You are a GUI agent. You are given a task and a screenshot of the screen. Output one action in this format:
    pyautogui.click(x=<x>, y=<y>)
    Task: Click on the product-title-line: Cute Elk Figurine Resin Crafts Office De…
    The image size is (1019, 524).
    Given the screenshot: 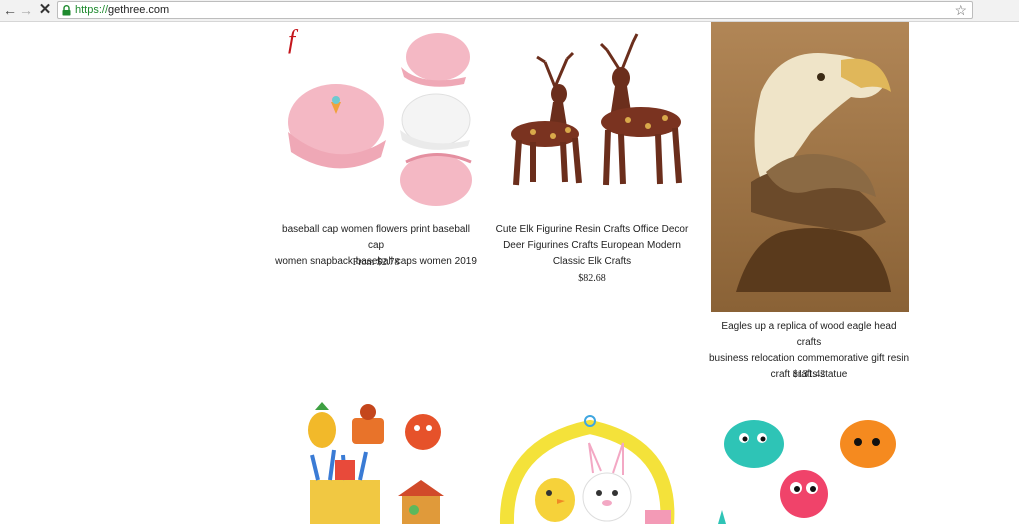 What is the action you would take?
    pyautogui.click(x=592, y=229)
    